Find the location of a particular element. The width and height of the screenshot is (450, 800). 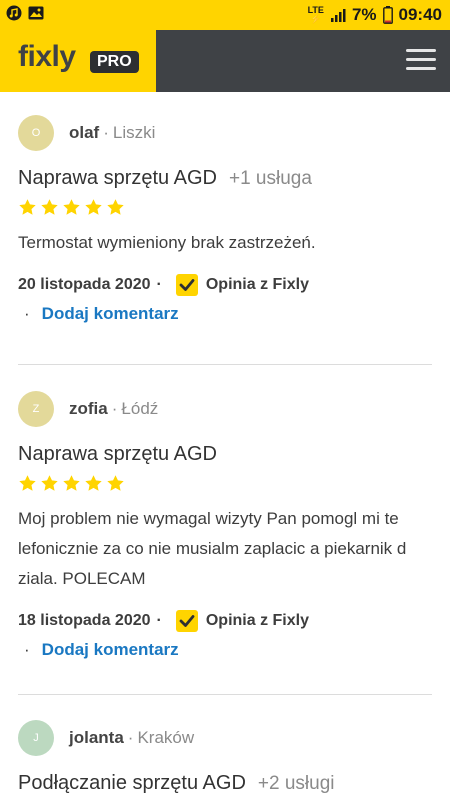

pro-badge: PRO is located at coordinates (114, 62).